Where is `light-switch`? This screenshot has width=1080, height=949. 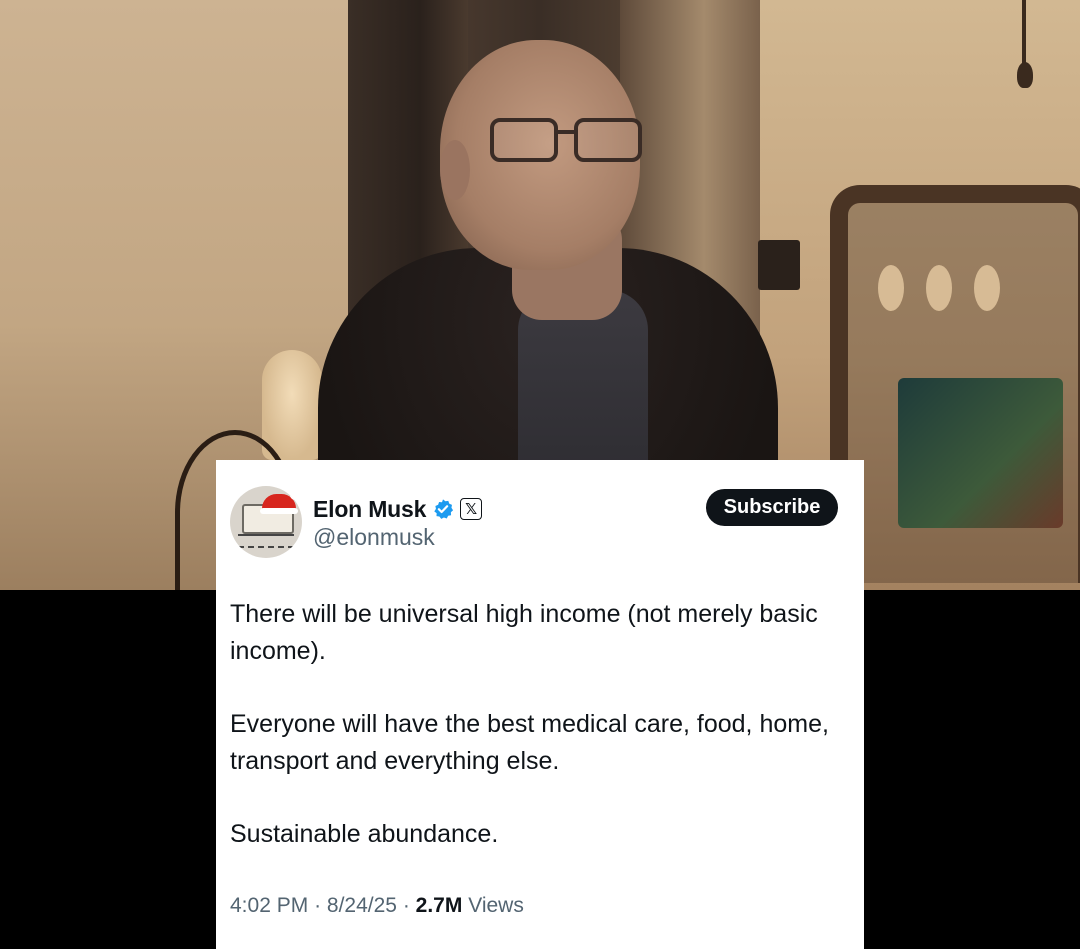
light-switch is located at coordinates (779, 265).